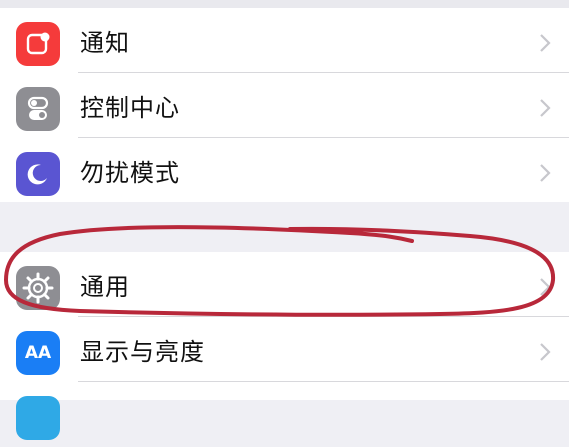 This screenshot has width=569, height=447. Describe the element at coordinates (105, 287) in the screenshot. I see `general-label: 通用` at that location.